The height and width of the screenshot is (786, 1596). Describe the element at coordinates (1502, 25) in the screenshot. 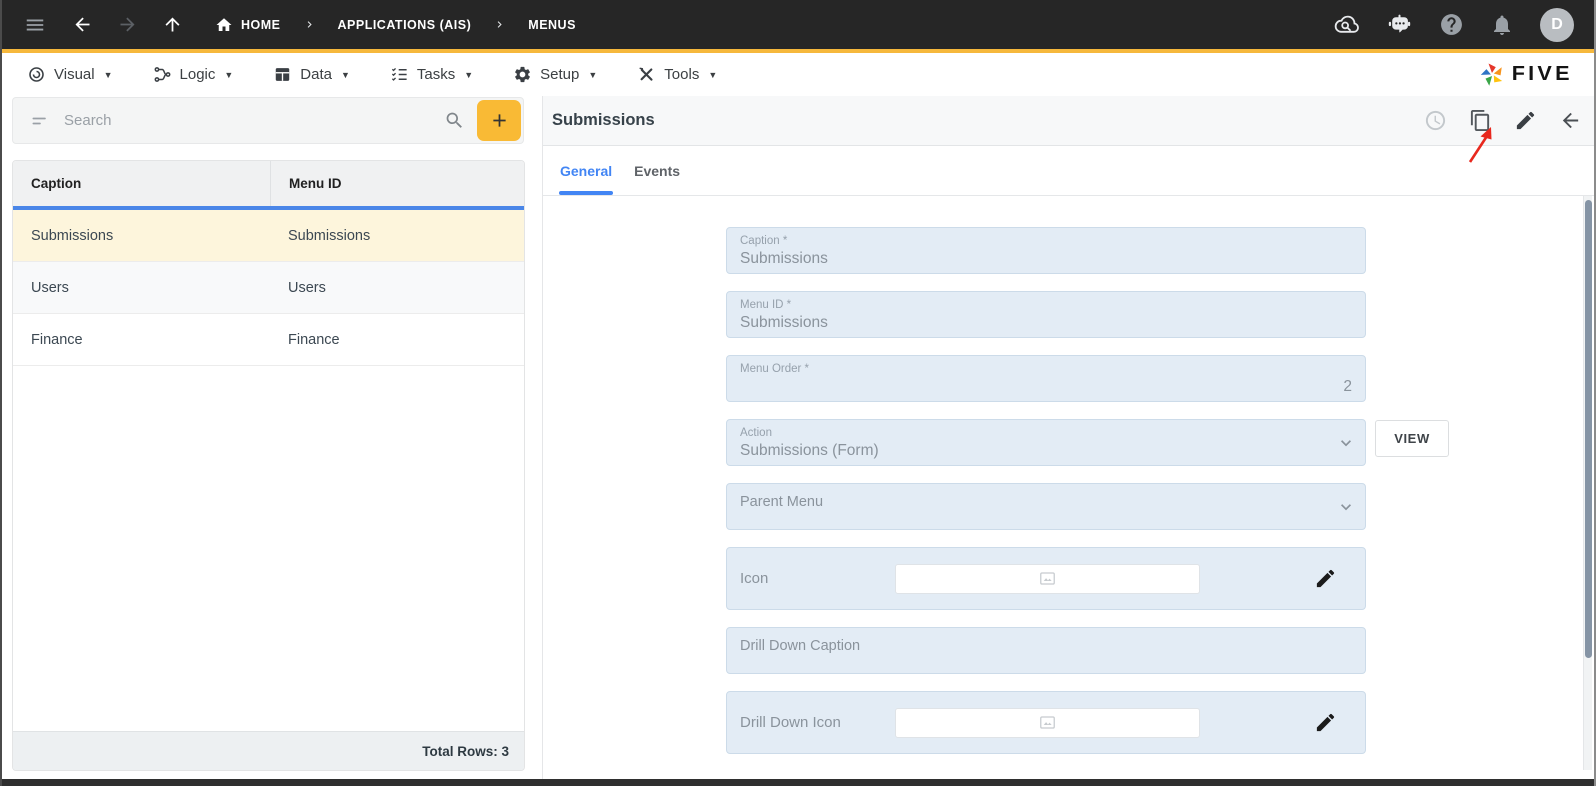

I see `notifications-bell-icon` at that location.